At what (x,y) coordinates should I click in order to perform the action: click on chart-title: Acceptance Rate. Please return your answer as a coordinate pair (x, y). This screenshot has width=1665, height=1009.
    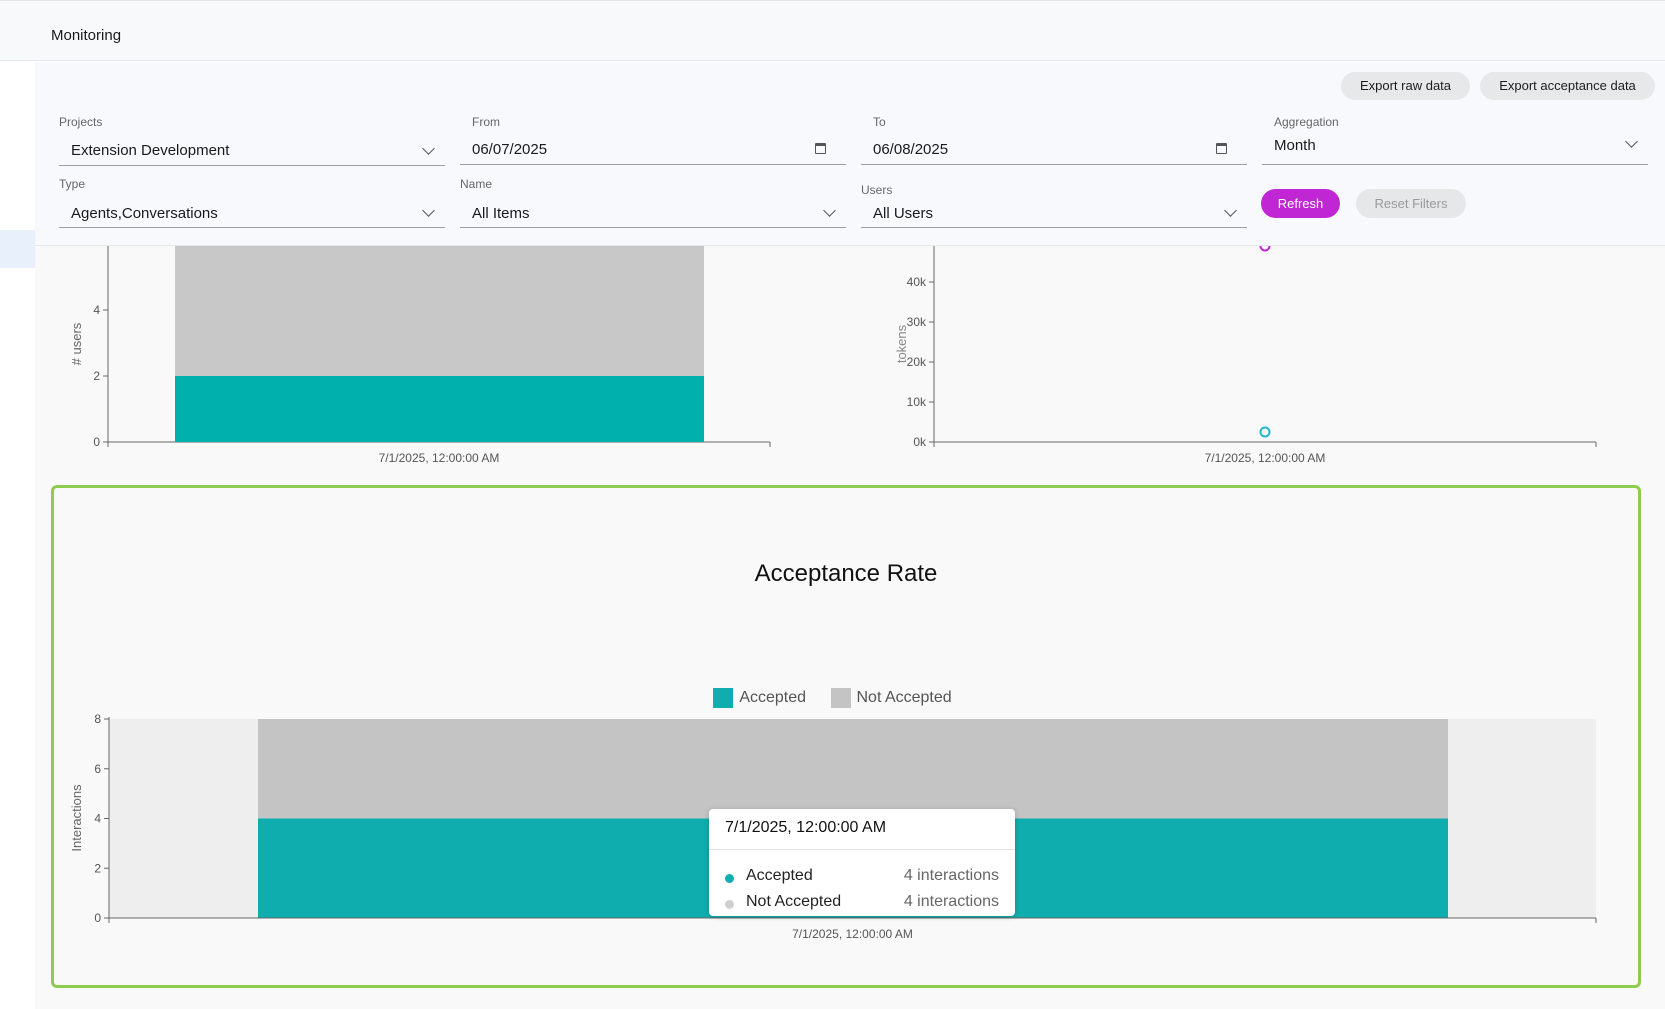
    Looking at the image, I should click on (846, 573).